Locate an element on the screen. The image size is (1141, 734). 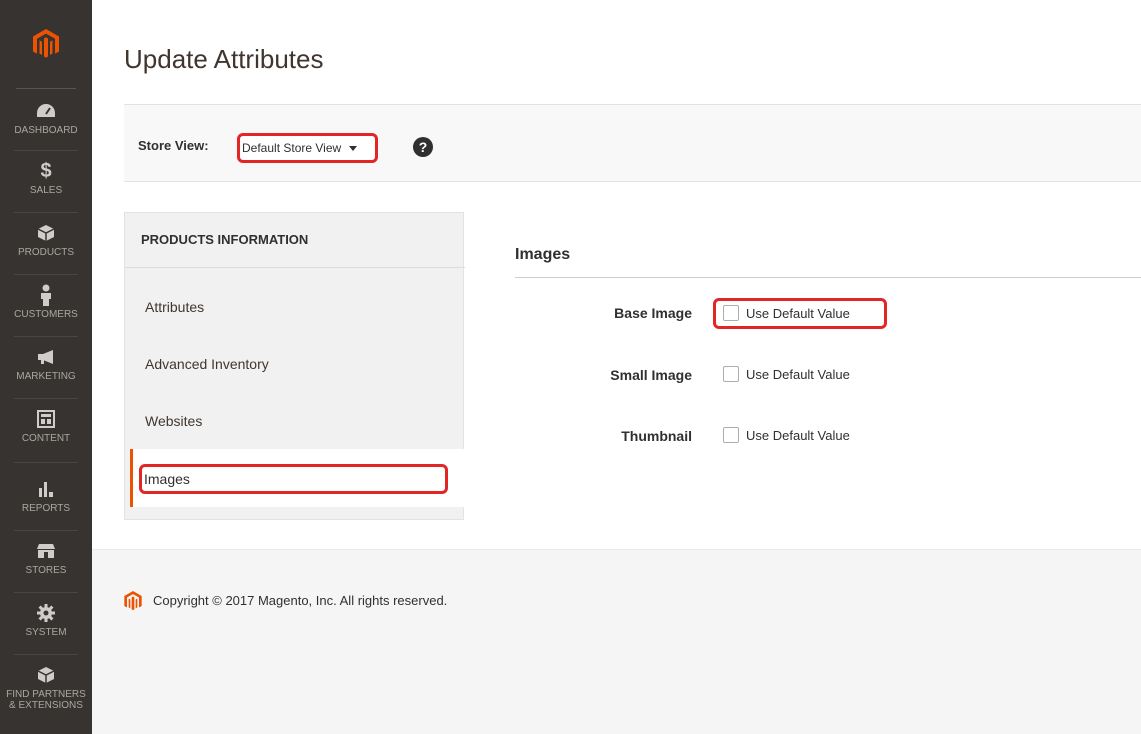
thumbnail-label: Thumbnail is located at coordinates (656, 436).